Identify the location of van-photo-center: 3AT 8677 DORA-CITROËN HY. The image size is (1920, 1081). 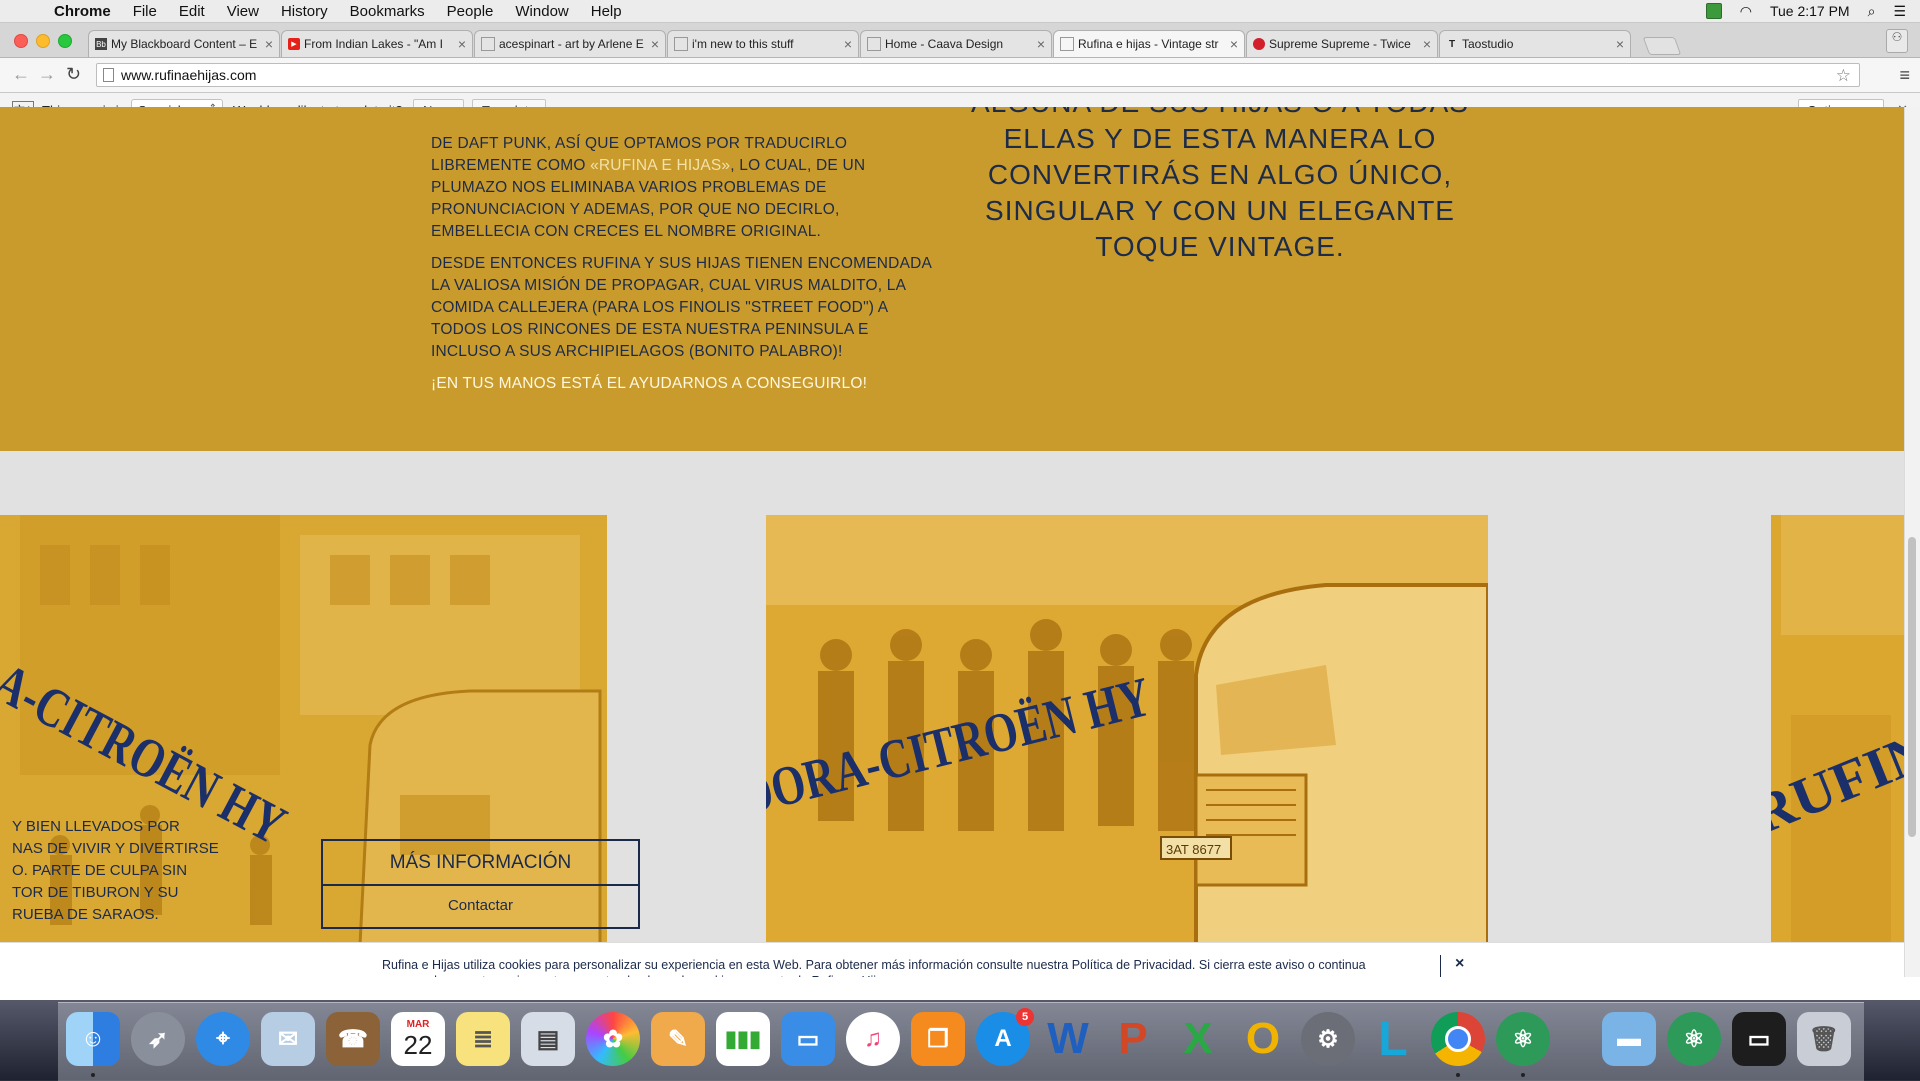
(1127, 730).